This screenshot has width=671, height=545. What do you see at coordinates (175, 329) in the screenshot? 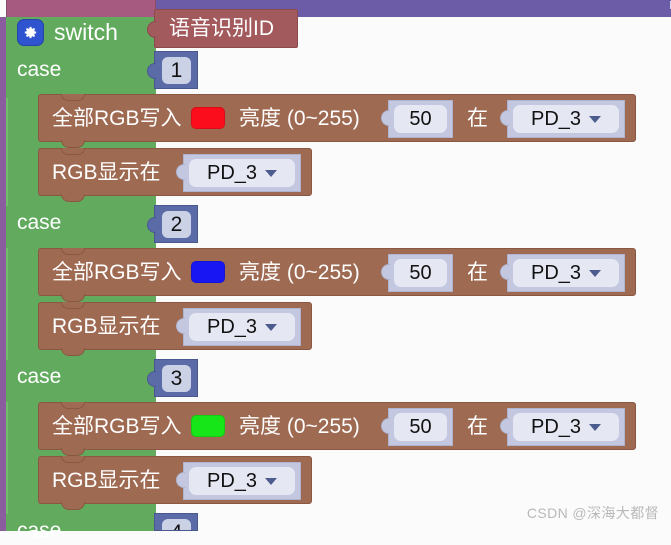
I see `statement-rgb-show-2: RGB显示在 PD_3` at bounding box center [175, 329].